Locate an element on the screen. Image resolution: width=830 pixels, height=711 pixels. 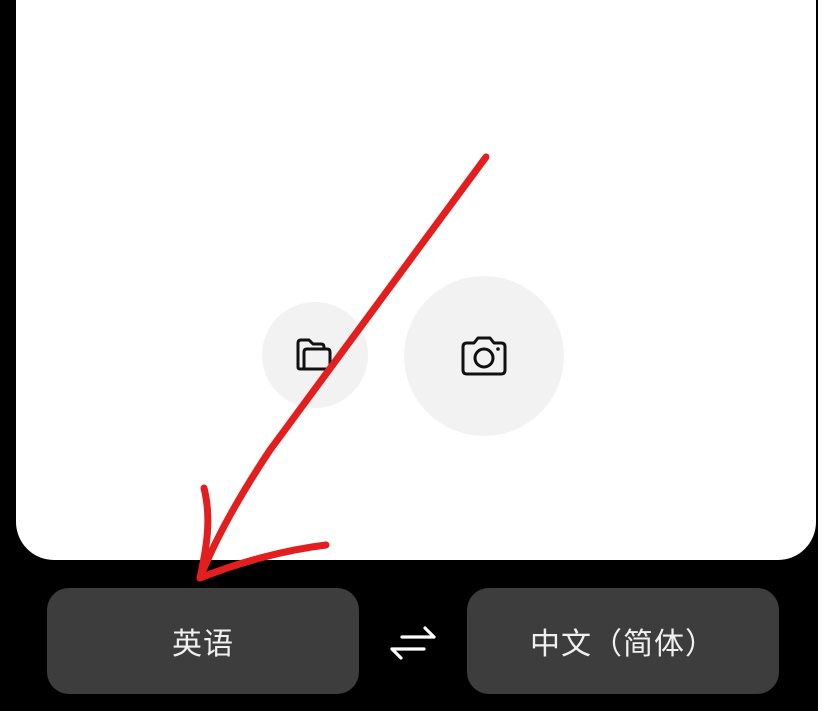
swap-arrows-icon is located at coordinates (413, 643).